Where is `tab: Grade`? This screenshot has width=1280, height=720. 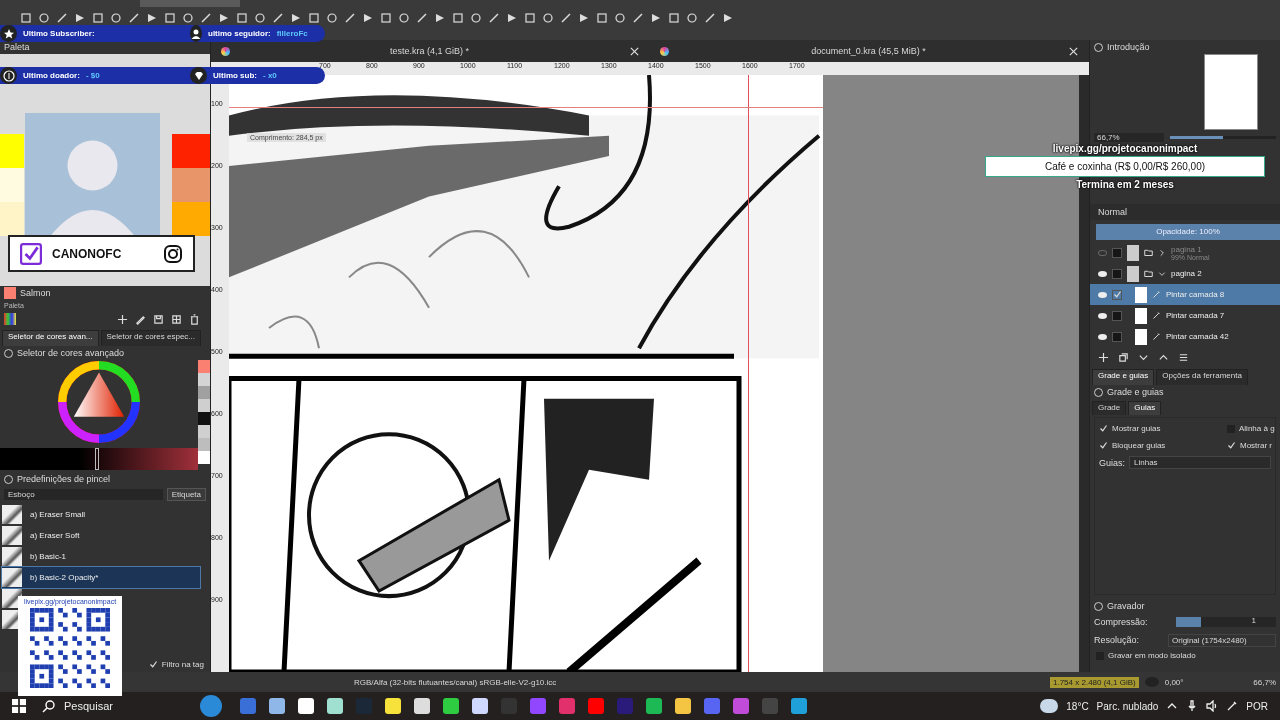 tab: Grade is located at coordinates (1109, 408).